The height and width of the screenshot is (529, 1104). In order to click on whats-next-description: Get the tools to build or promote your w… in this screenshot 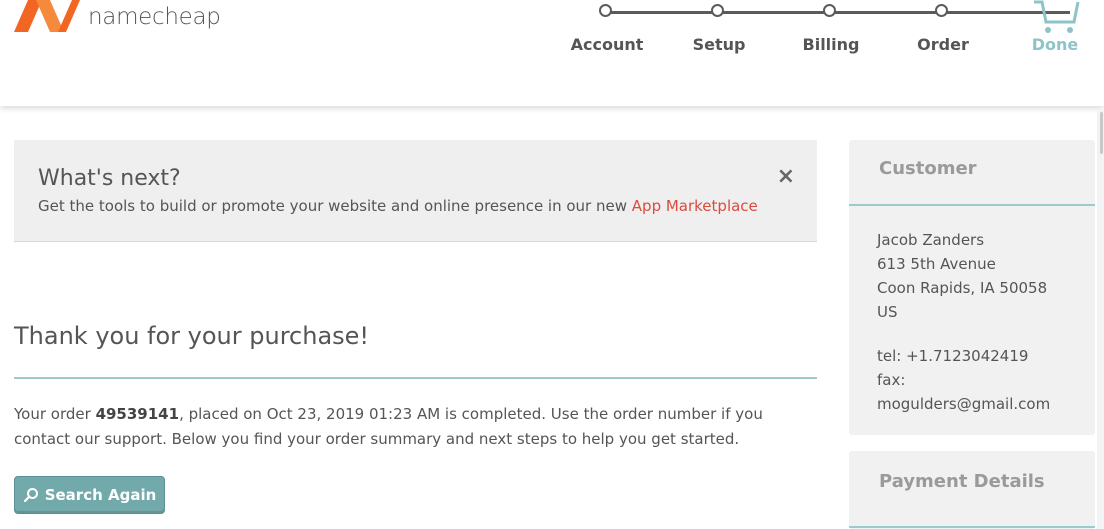, I will do `click(335, 206)`.